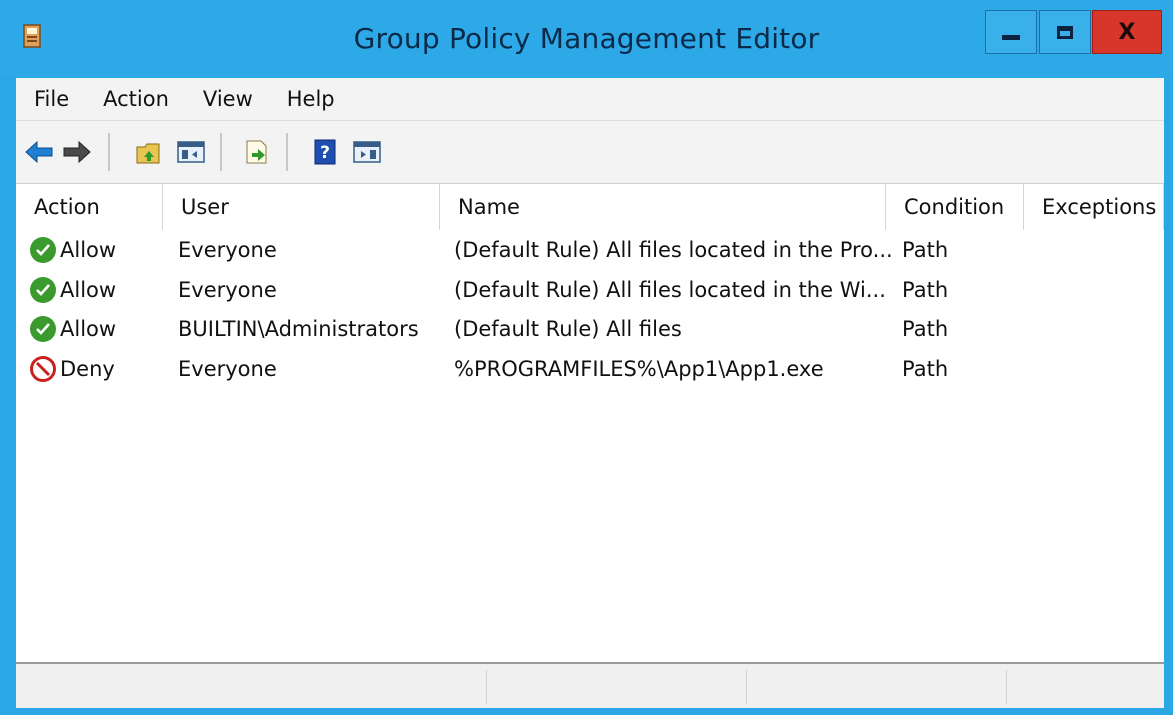  What do you see at coordinates (133, 99) in the screenshot?
I see `menu-action: Action` at bounding box center [133, 99].